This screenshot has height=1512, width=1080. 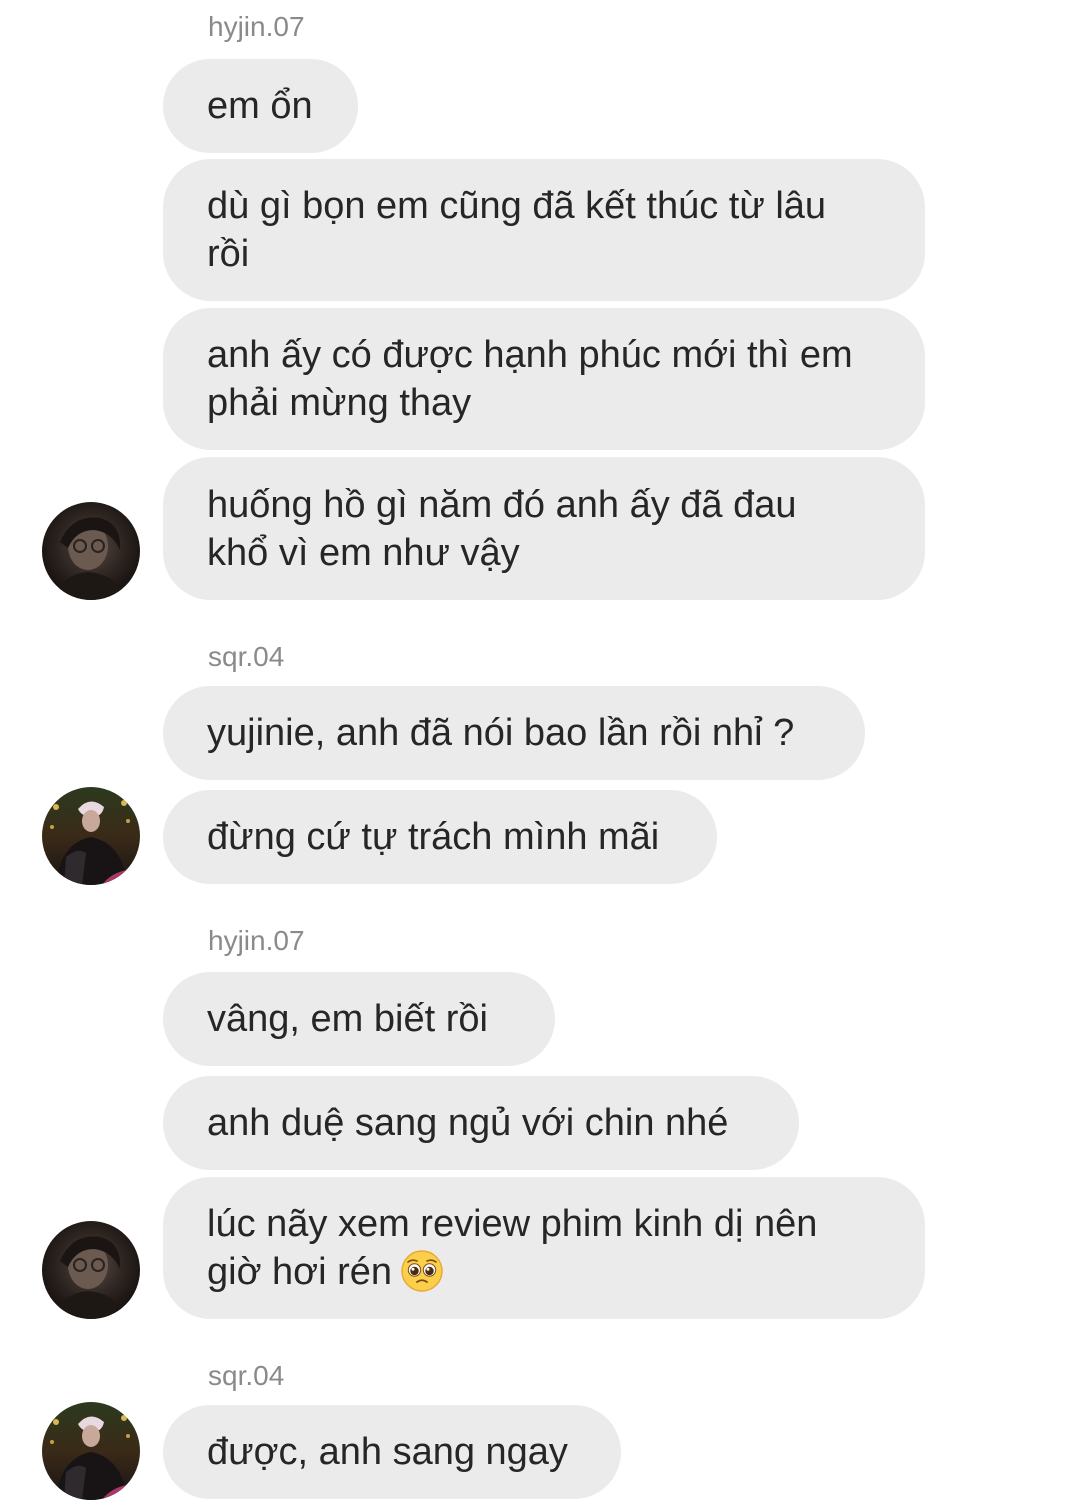 I want to click on message-text: đừng cứ tự trách mình mãi, so click(x=433, y=837).